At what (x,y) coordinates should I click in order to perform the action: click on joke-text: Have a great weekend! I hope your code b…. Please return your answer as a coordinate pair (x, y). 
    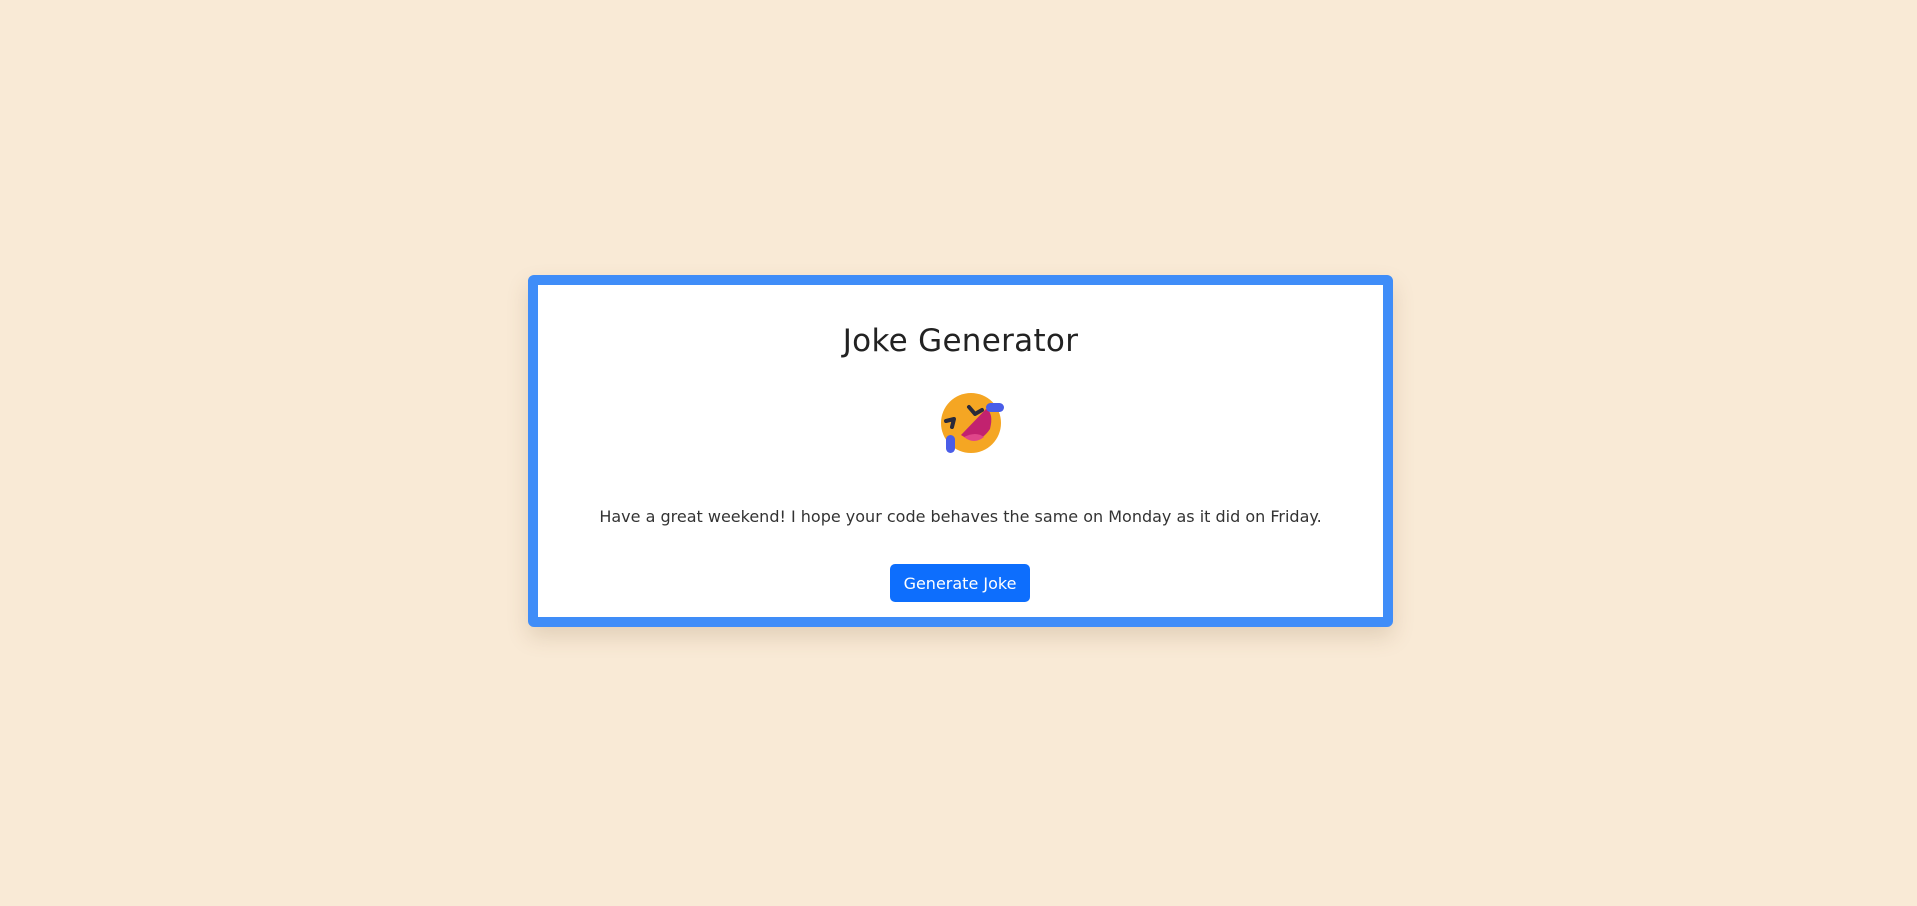
    Looking at the image, I should click on (960, 516).